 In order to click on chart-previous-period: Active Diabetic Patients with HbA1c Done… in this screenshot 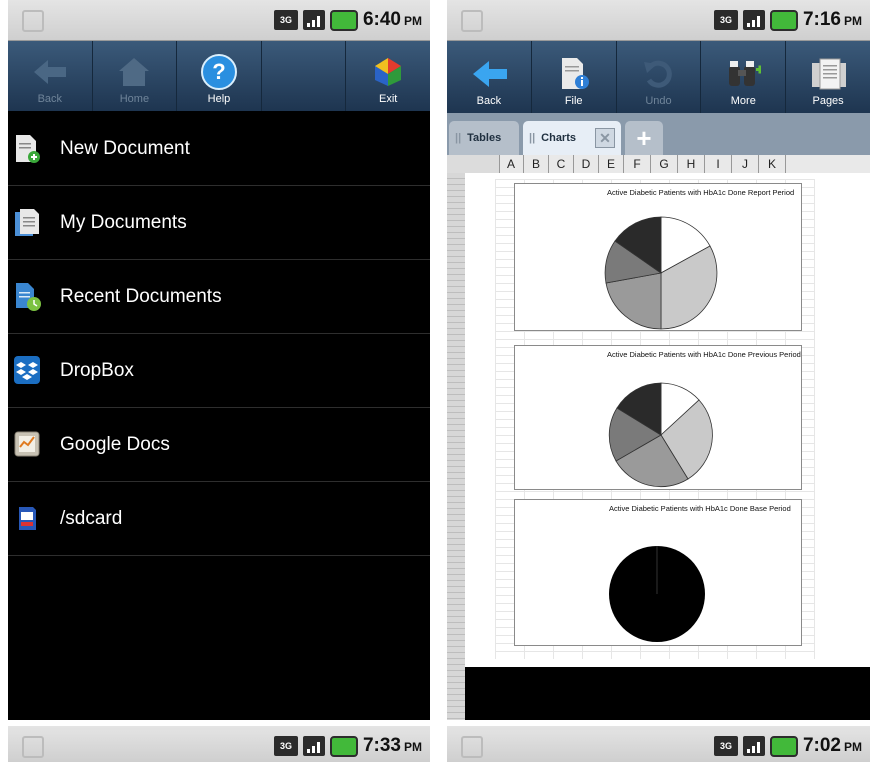, I will do `click(658, 417)`.